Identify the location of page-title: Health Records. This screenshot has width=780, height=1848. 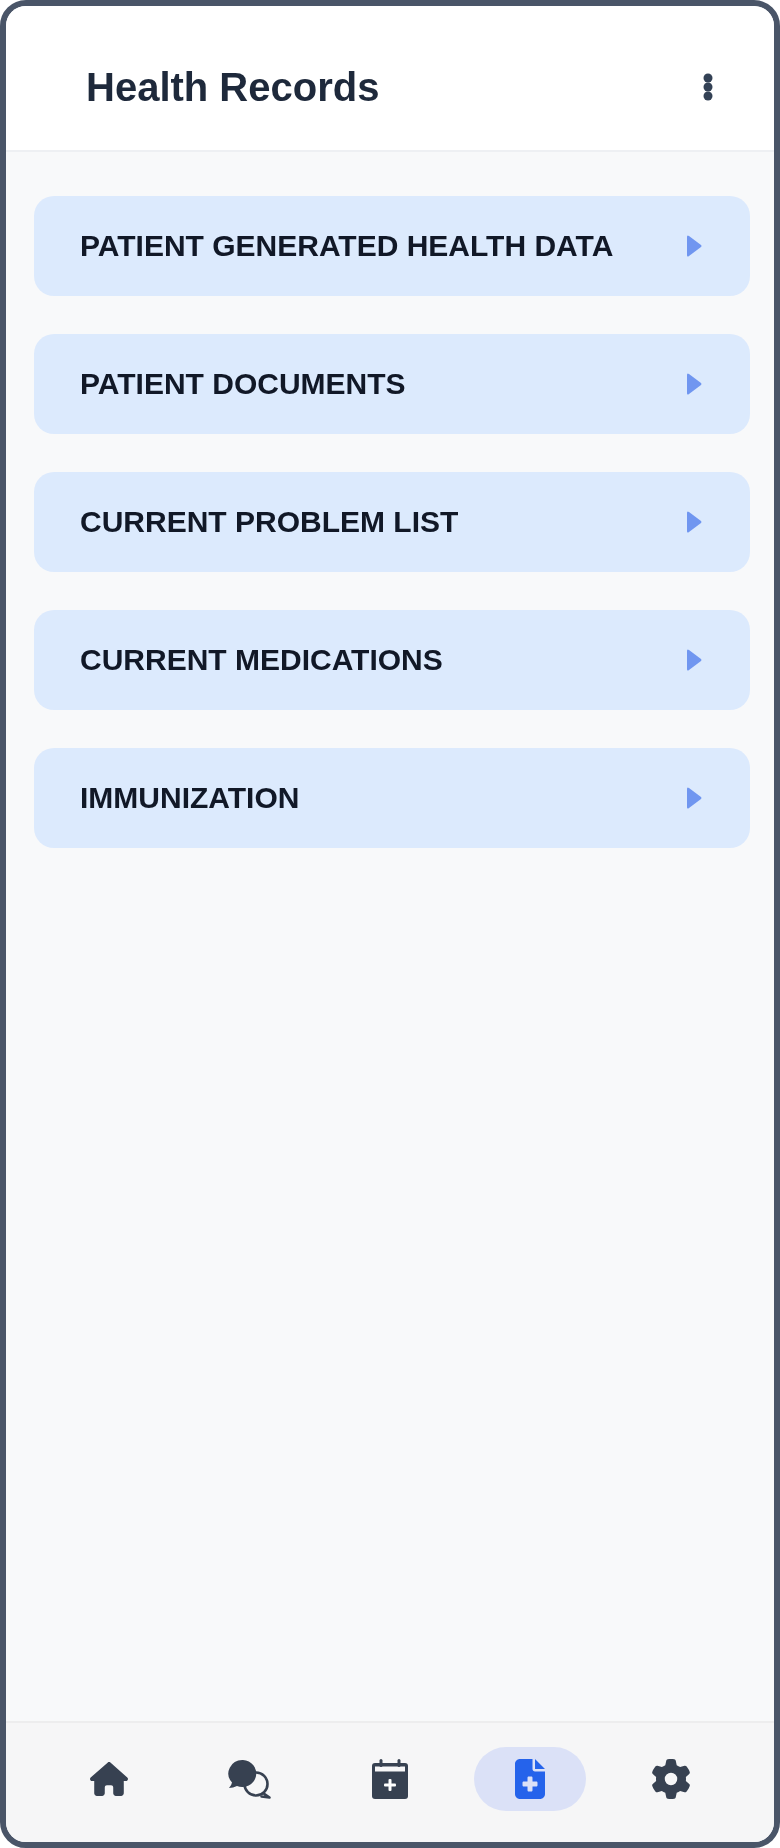
(233, 87).